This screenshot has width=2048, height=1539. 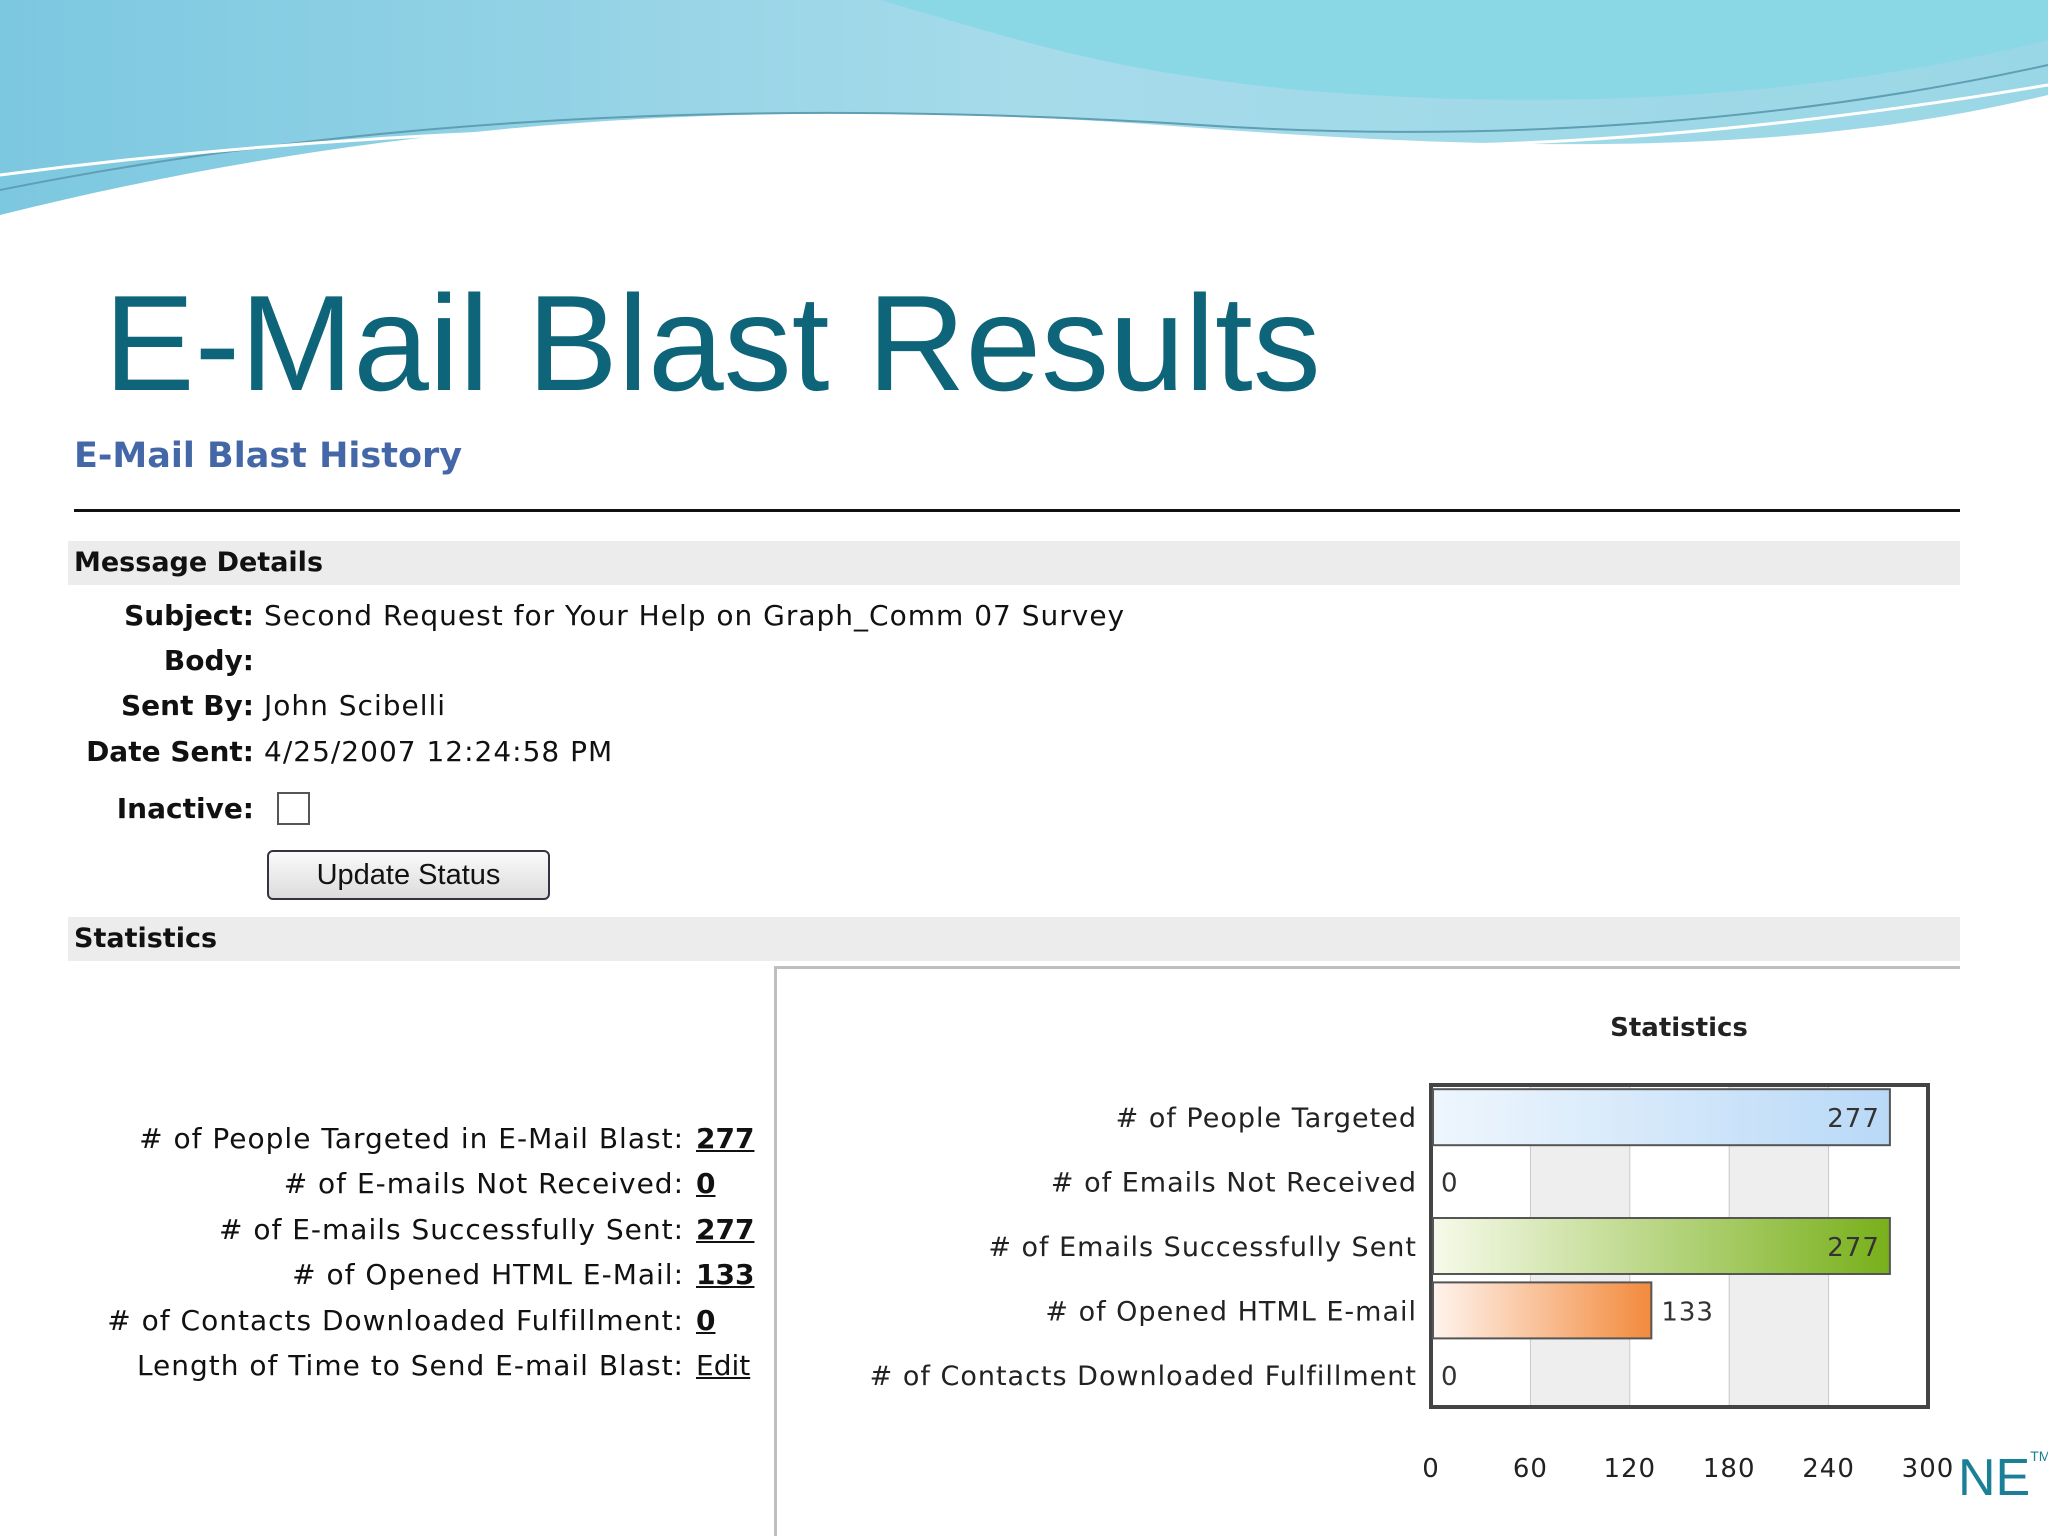 What do you see at coordinates (187, 705) in the screenshot?
I see `sent-by-label: Sent By:` at bounding box center [187, 705].